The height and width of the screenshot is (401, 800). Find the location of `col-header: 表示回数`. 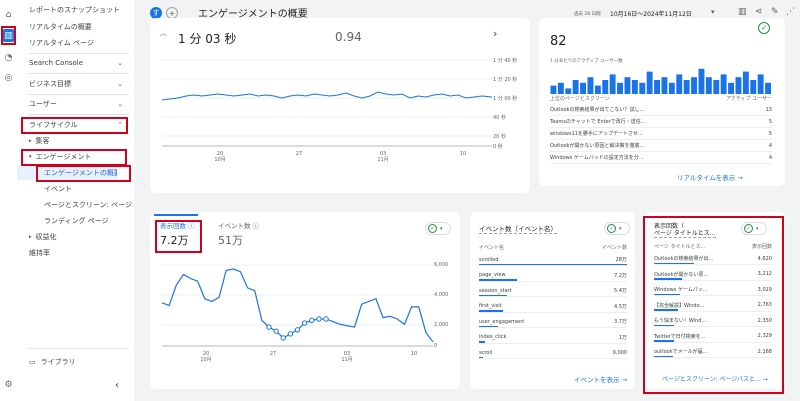

col-header: 表示回数 is located at coordinates (761, 247).